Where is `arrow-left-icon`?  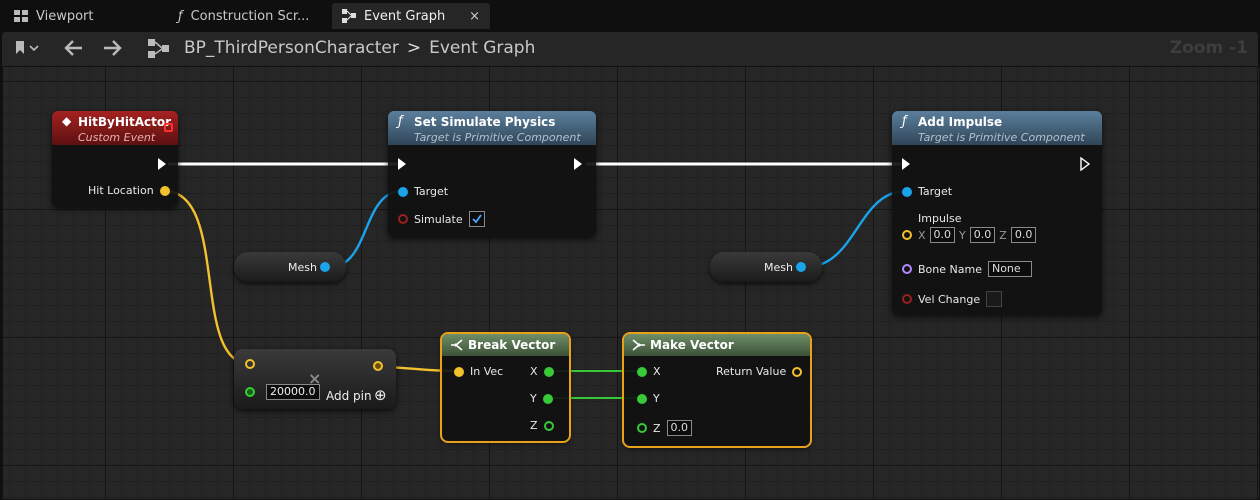 arrow-left-icon is located at coordinates (73, 48).